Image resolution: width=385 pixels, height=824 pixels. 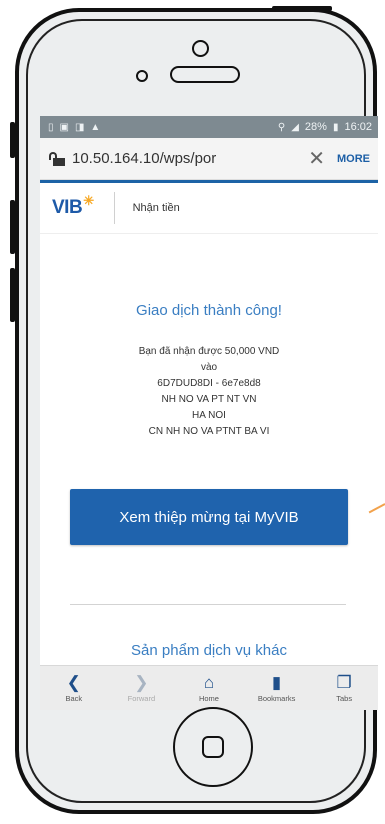 I want to click on section-divider, so click(x=208, y=604).